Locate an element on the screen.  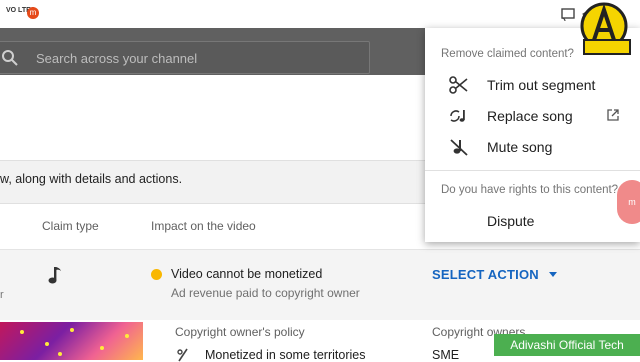
mute-music-icon is located at coordinates (459, 147).